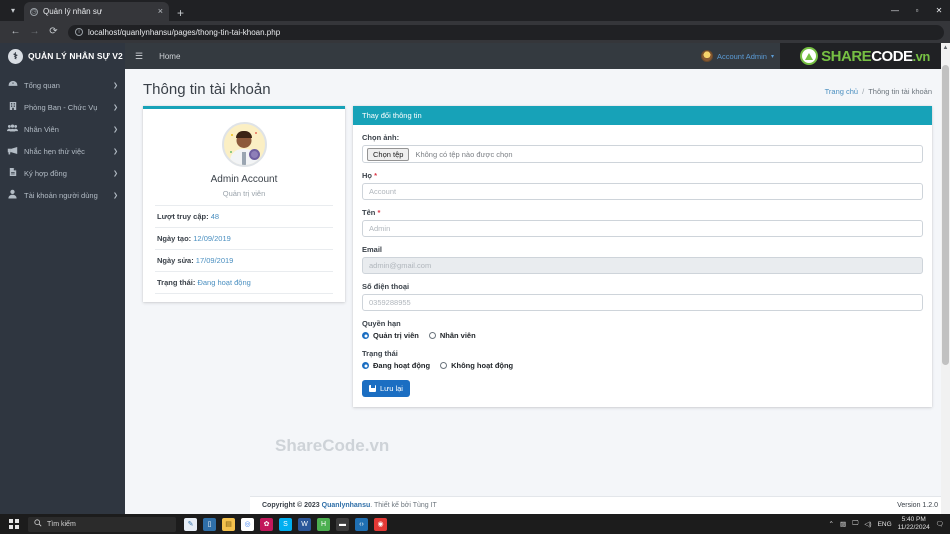 This screenshot has width=950, height=534. What do you see at coordinates (34, 11) in the screenshot?
I see `clock-icon: ◷` at bounding box center [34, 11].